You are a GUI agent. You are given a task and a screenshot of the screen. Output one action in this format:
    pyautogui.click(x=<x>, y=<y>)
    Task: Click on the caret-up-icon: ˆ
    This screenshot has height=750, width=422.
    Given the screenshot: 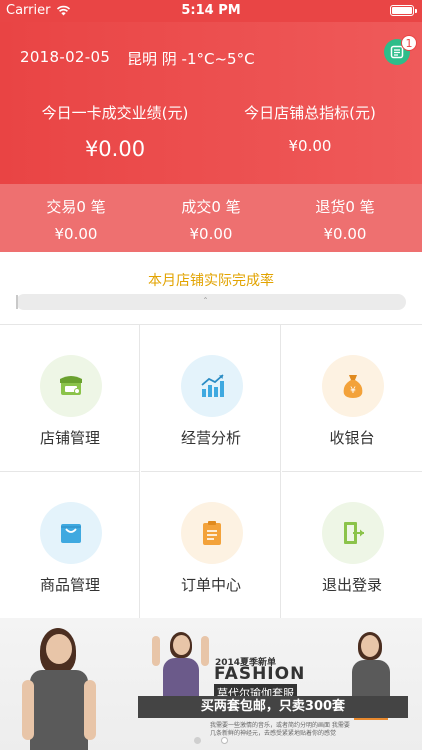 What is the action you would take?
    pyautogui.click(x=205, y=302)
    